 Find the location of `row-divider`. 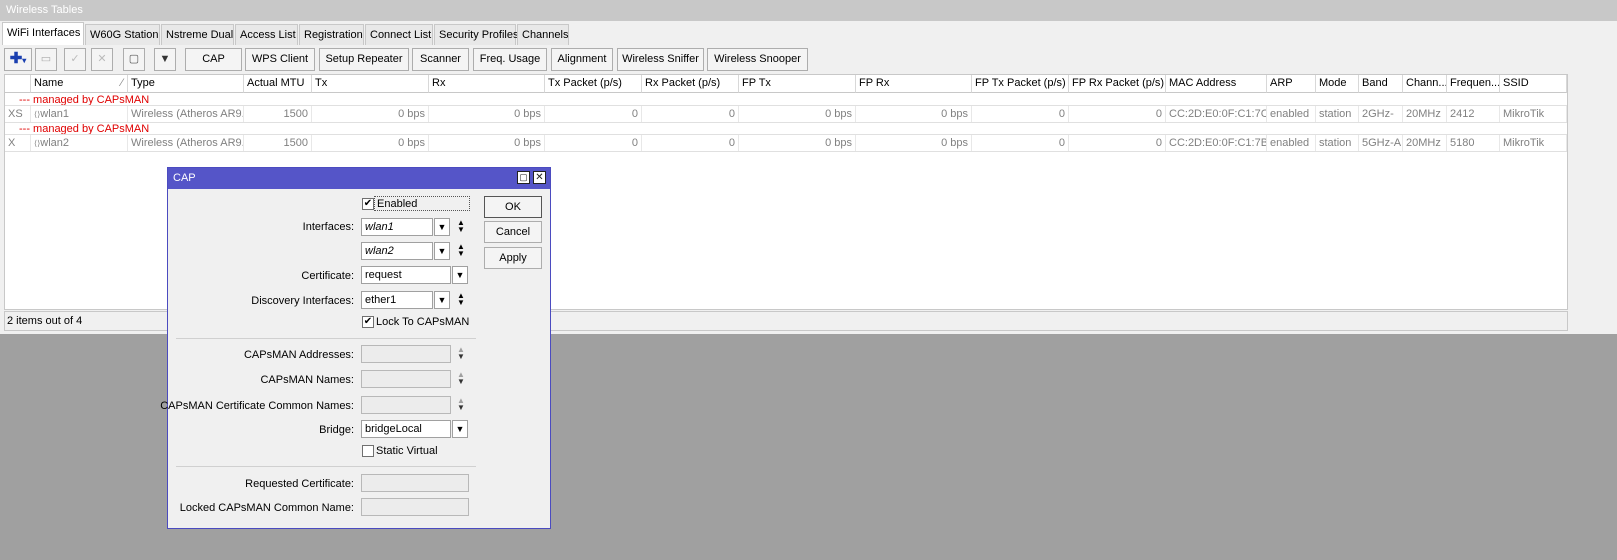

row-divider is located at coordinates (786, 151).